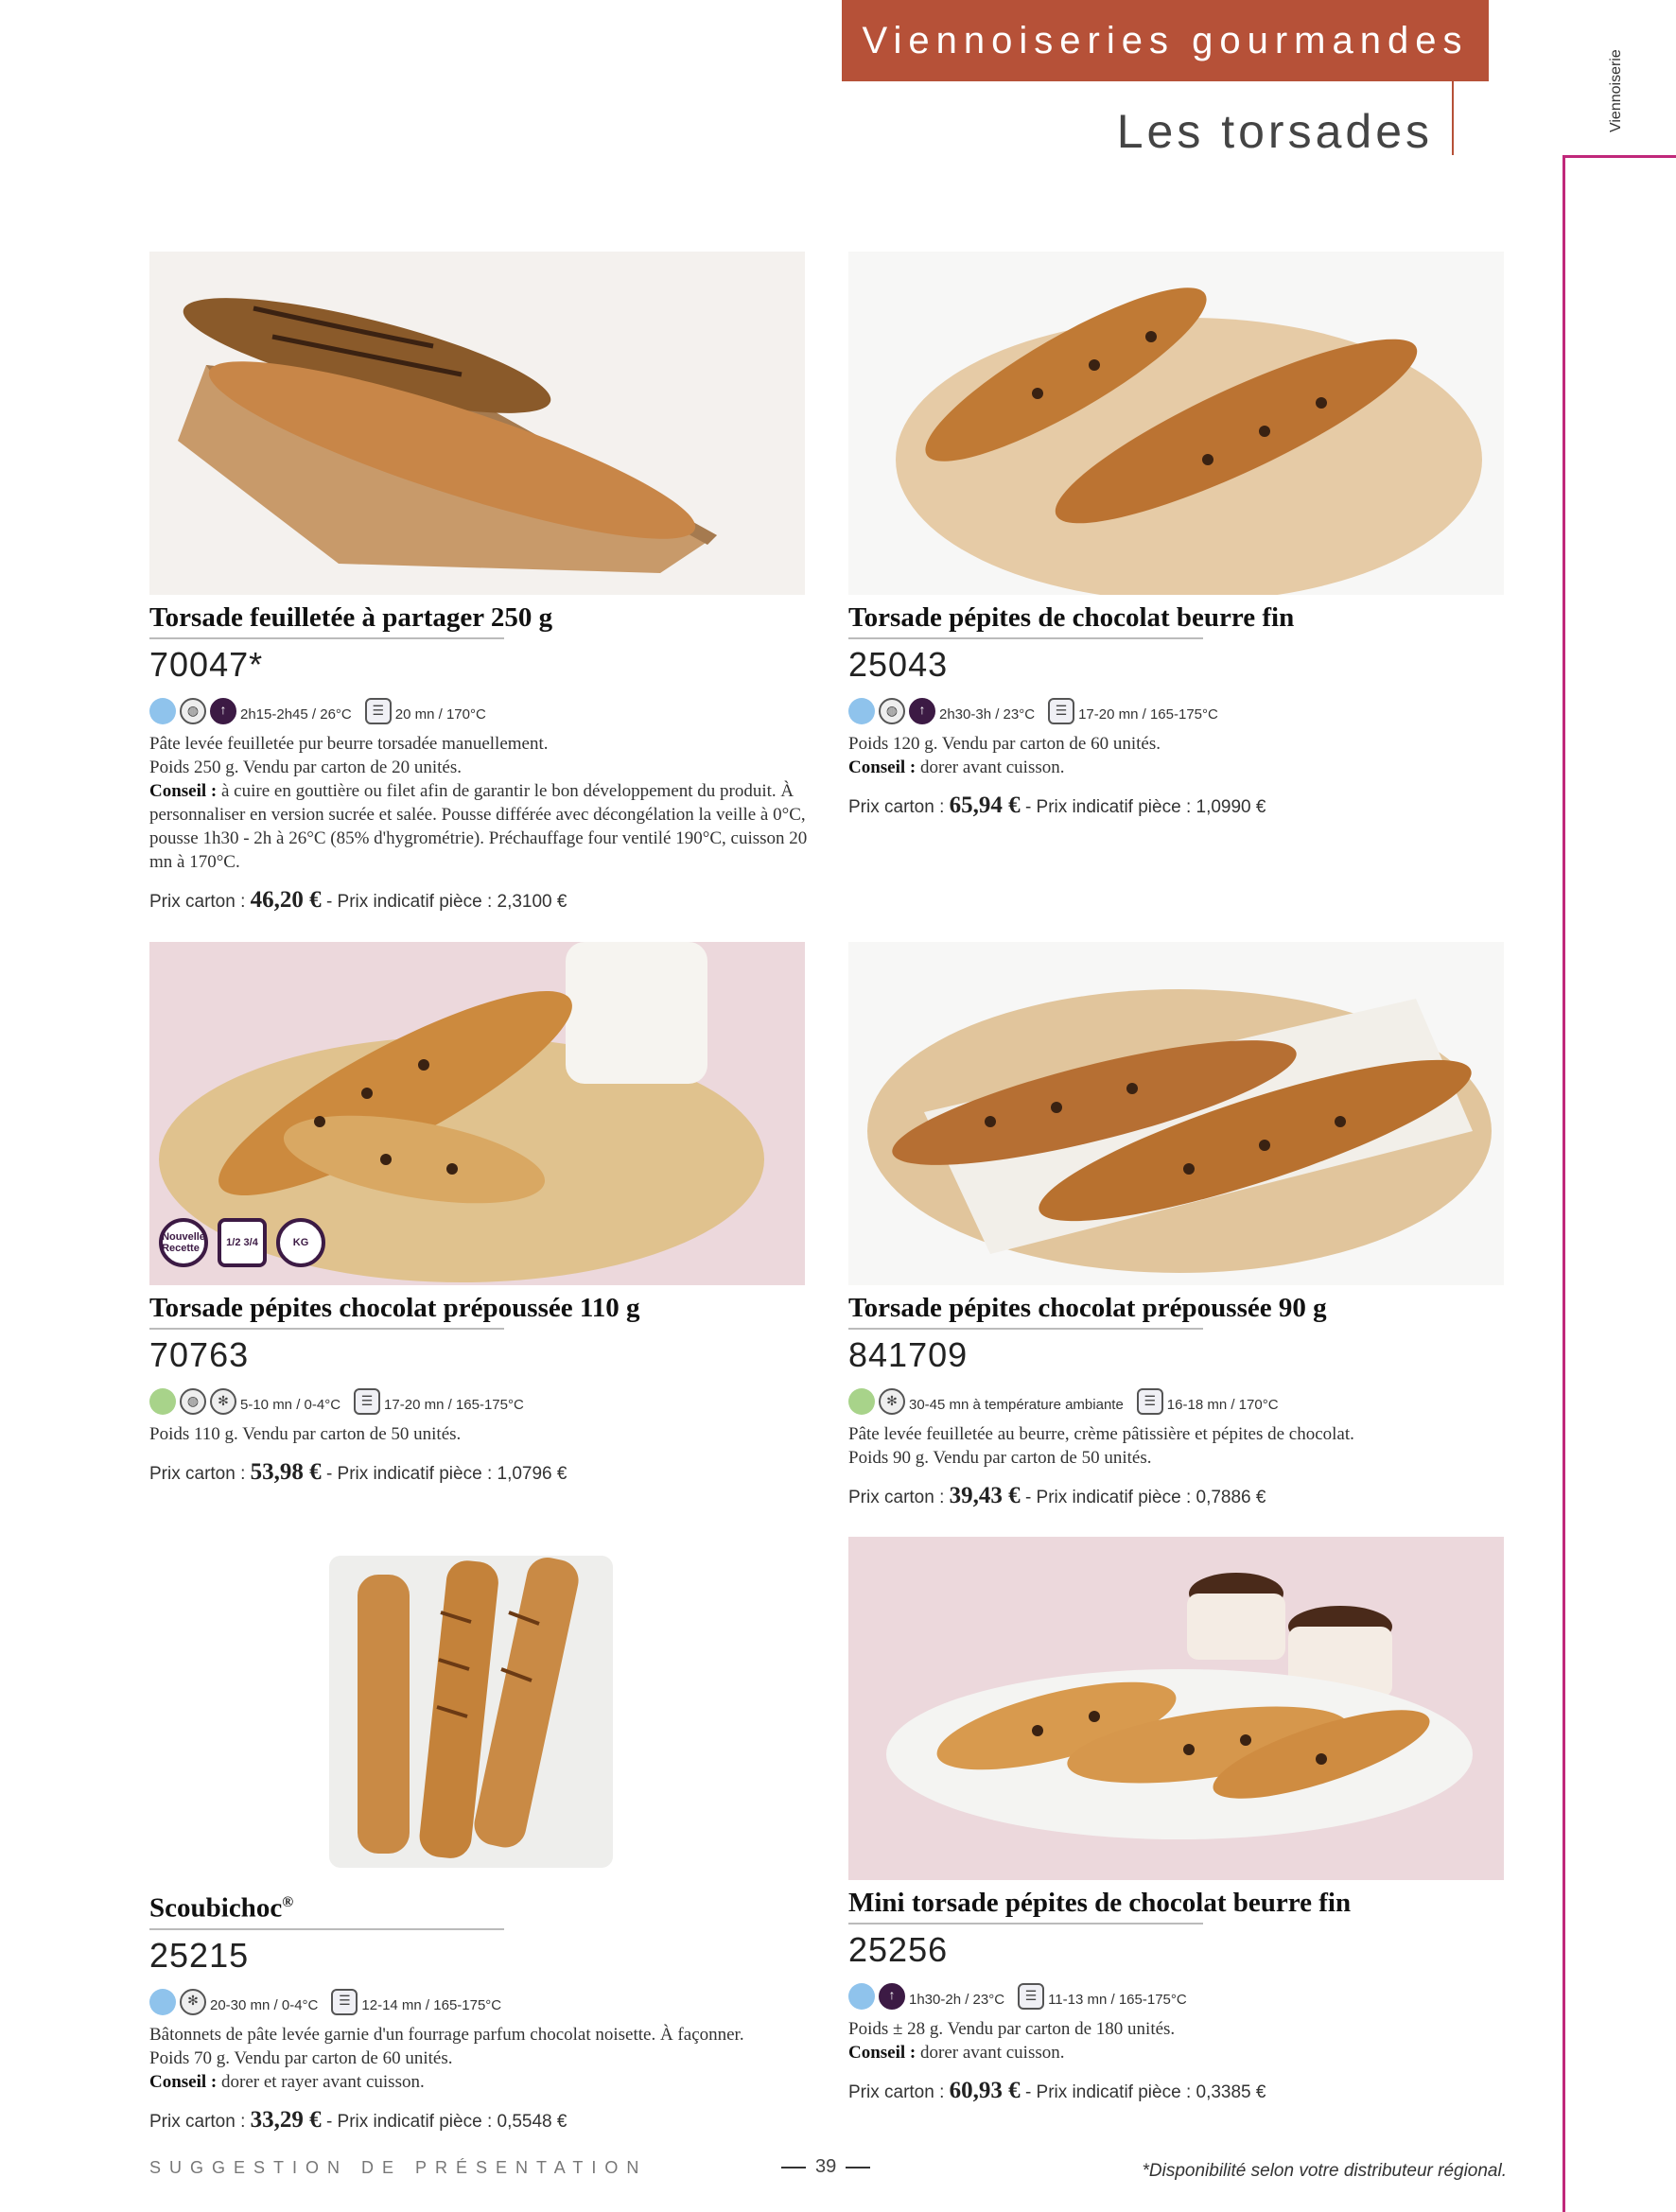 This screenshot has height=2212, width=1676. What do you see at coordinates (440, 714) in the screenshot?
I see `bake-time: 20 mn / 170°C` at bounding box center [440, 714].